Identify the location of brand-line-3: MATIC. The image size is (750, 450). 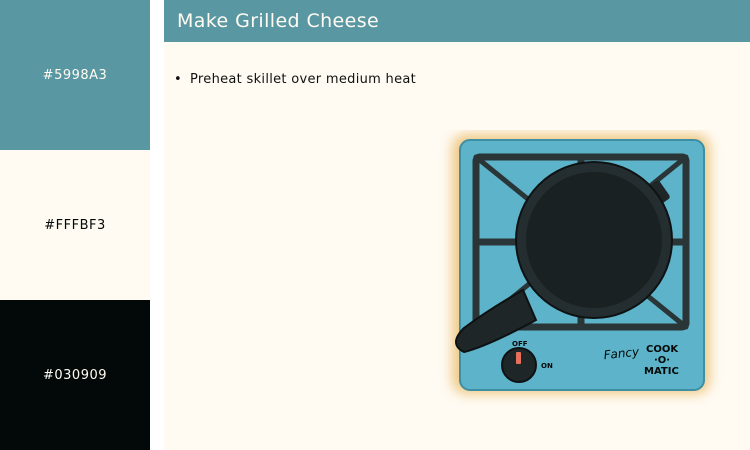
(661, 371).